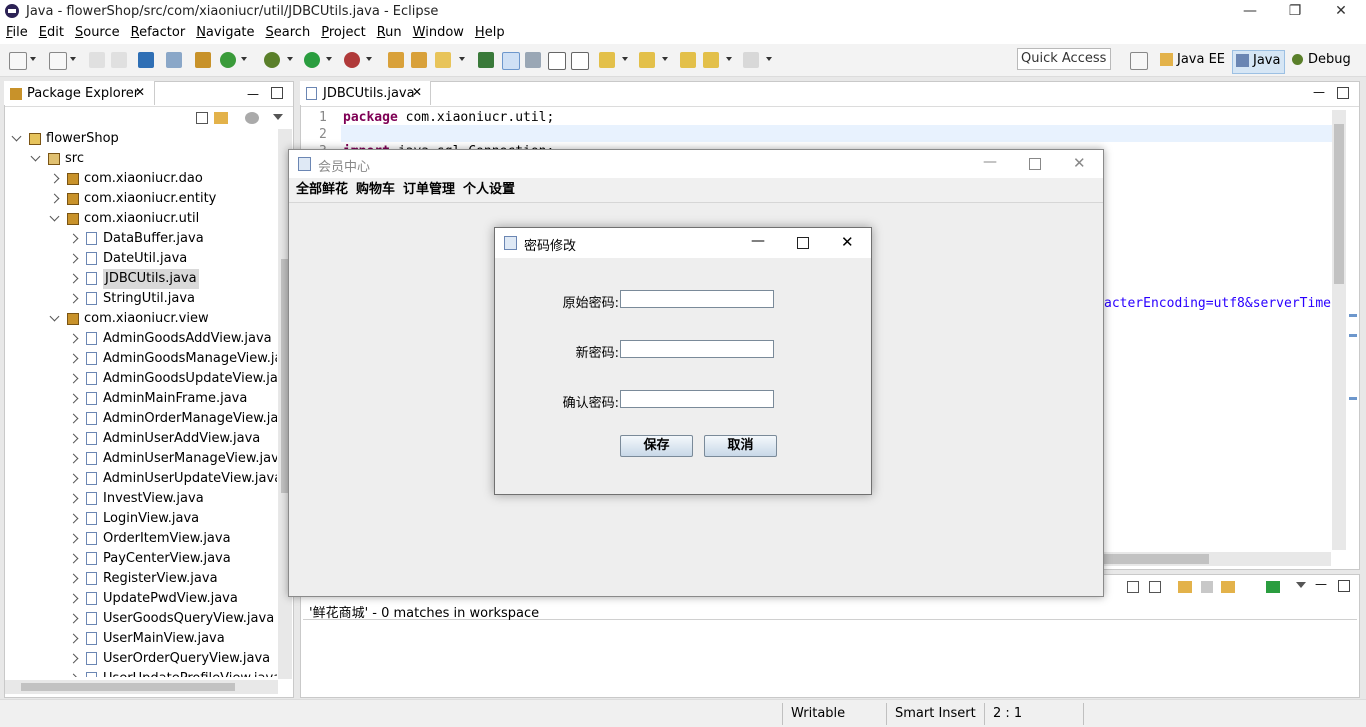 The height and width of the screenshot is (727, 1366). What do you see at coordinates (141, 179) in the screenshot?
I see `tree-item: com.xiaoniucr.dao` at bounding box center [141, 179].